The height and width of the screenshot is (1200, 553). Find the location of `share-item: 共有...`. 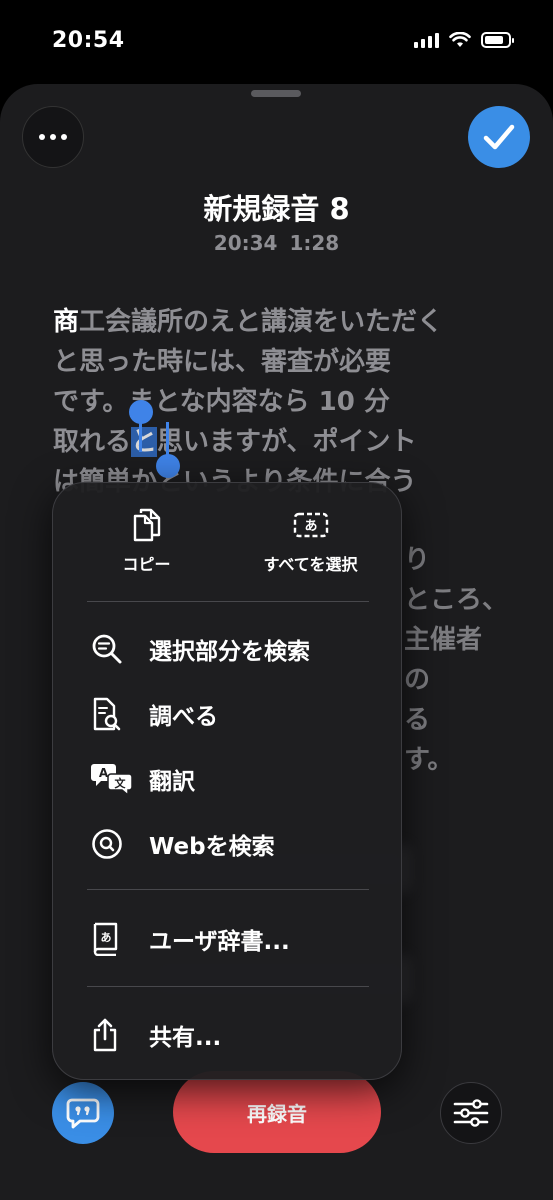

share-item: 共有... is located at coordinates (236, 1035).